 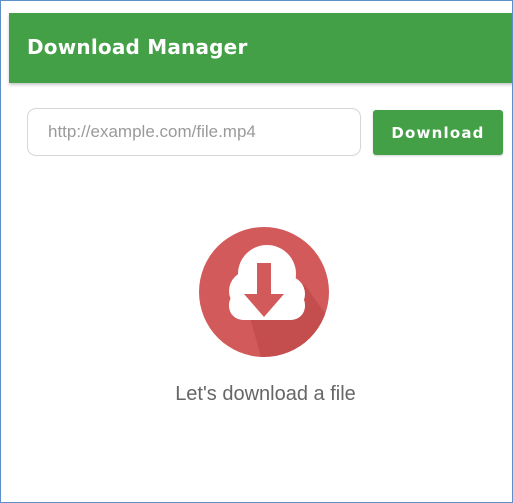 I want to click on empty-message: Let's download a file, so click(x=265, y=394).